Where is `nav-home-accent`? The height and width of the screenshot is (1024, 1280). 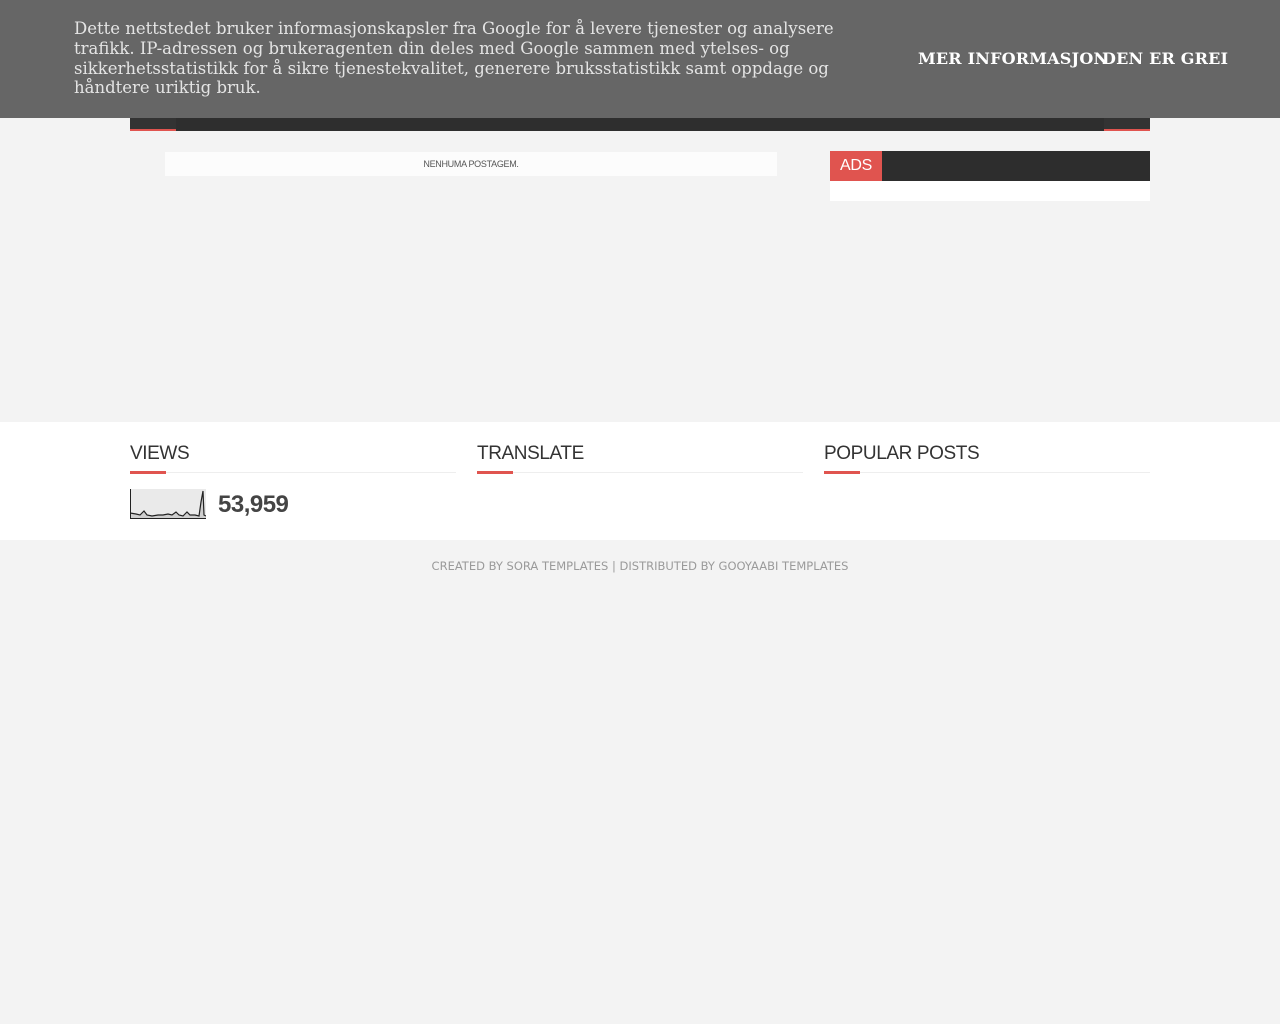
nav-home-accent is located at coordinates (153, 124).